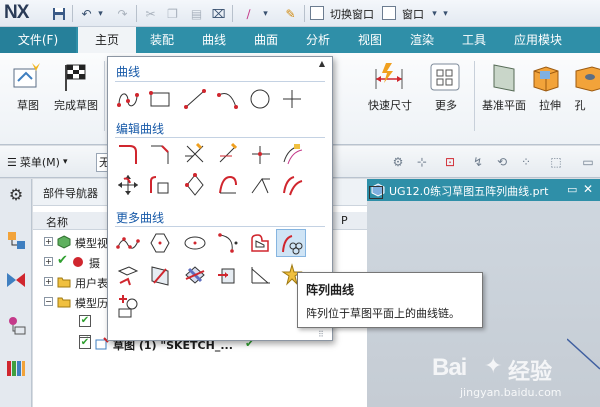 The width and height of the screenshot is (600, 407). Describe the element at coordinates (58, 13) in the screenshot. I see `save-icon` at that location.